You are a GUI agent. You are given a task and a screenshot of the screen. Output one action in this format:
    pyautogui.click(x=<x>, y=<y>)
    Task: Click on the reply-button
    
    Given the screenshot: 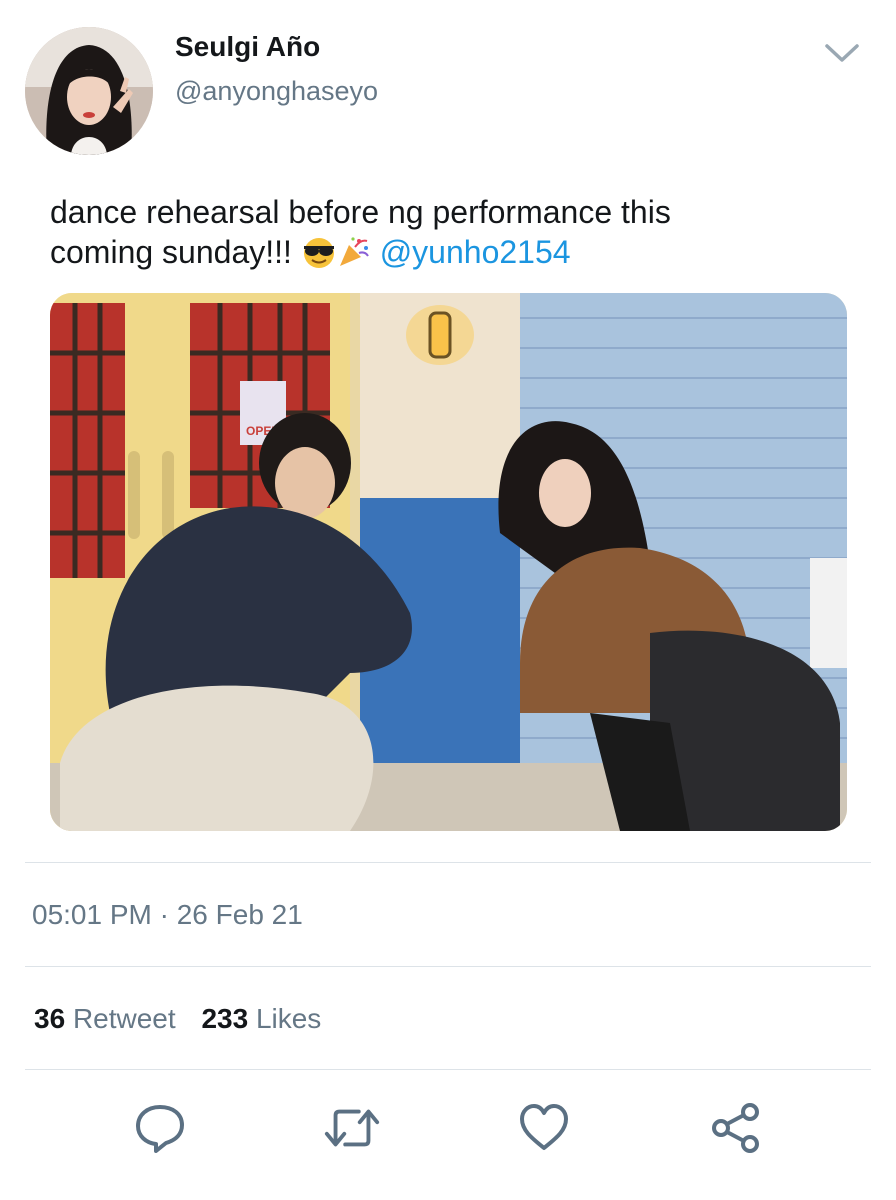 What is the action you would take?
    pyautogui.click(x=160, y=1128)
    